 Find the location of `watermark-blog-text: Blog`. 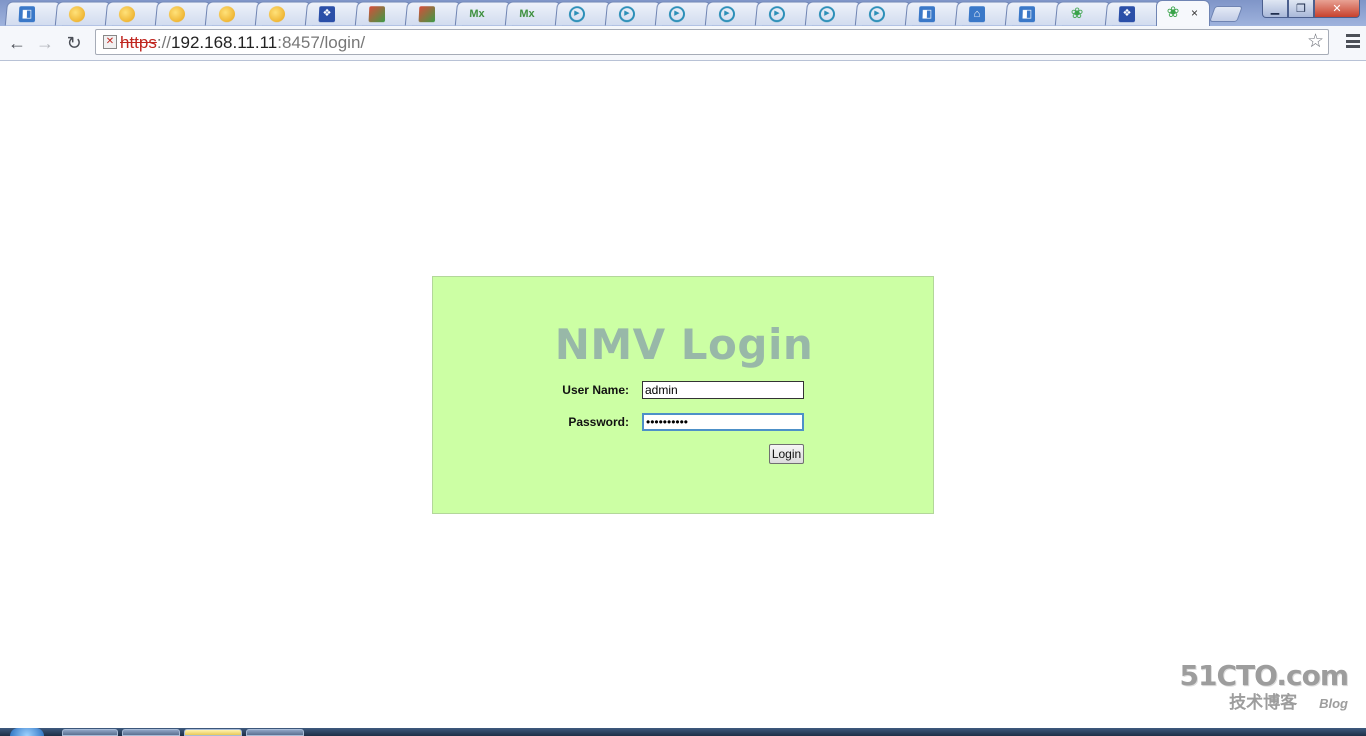

watermark-blog-text: Blog is located at coordinates (1333, 703).